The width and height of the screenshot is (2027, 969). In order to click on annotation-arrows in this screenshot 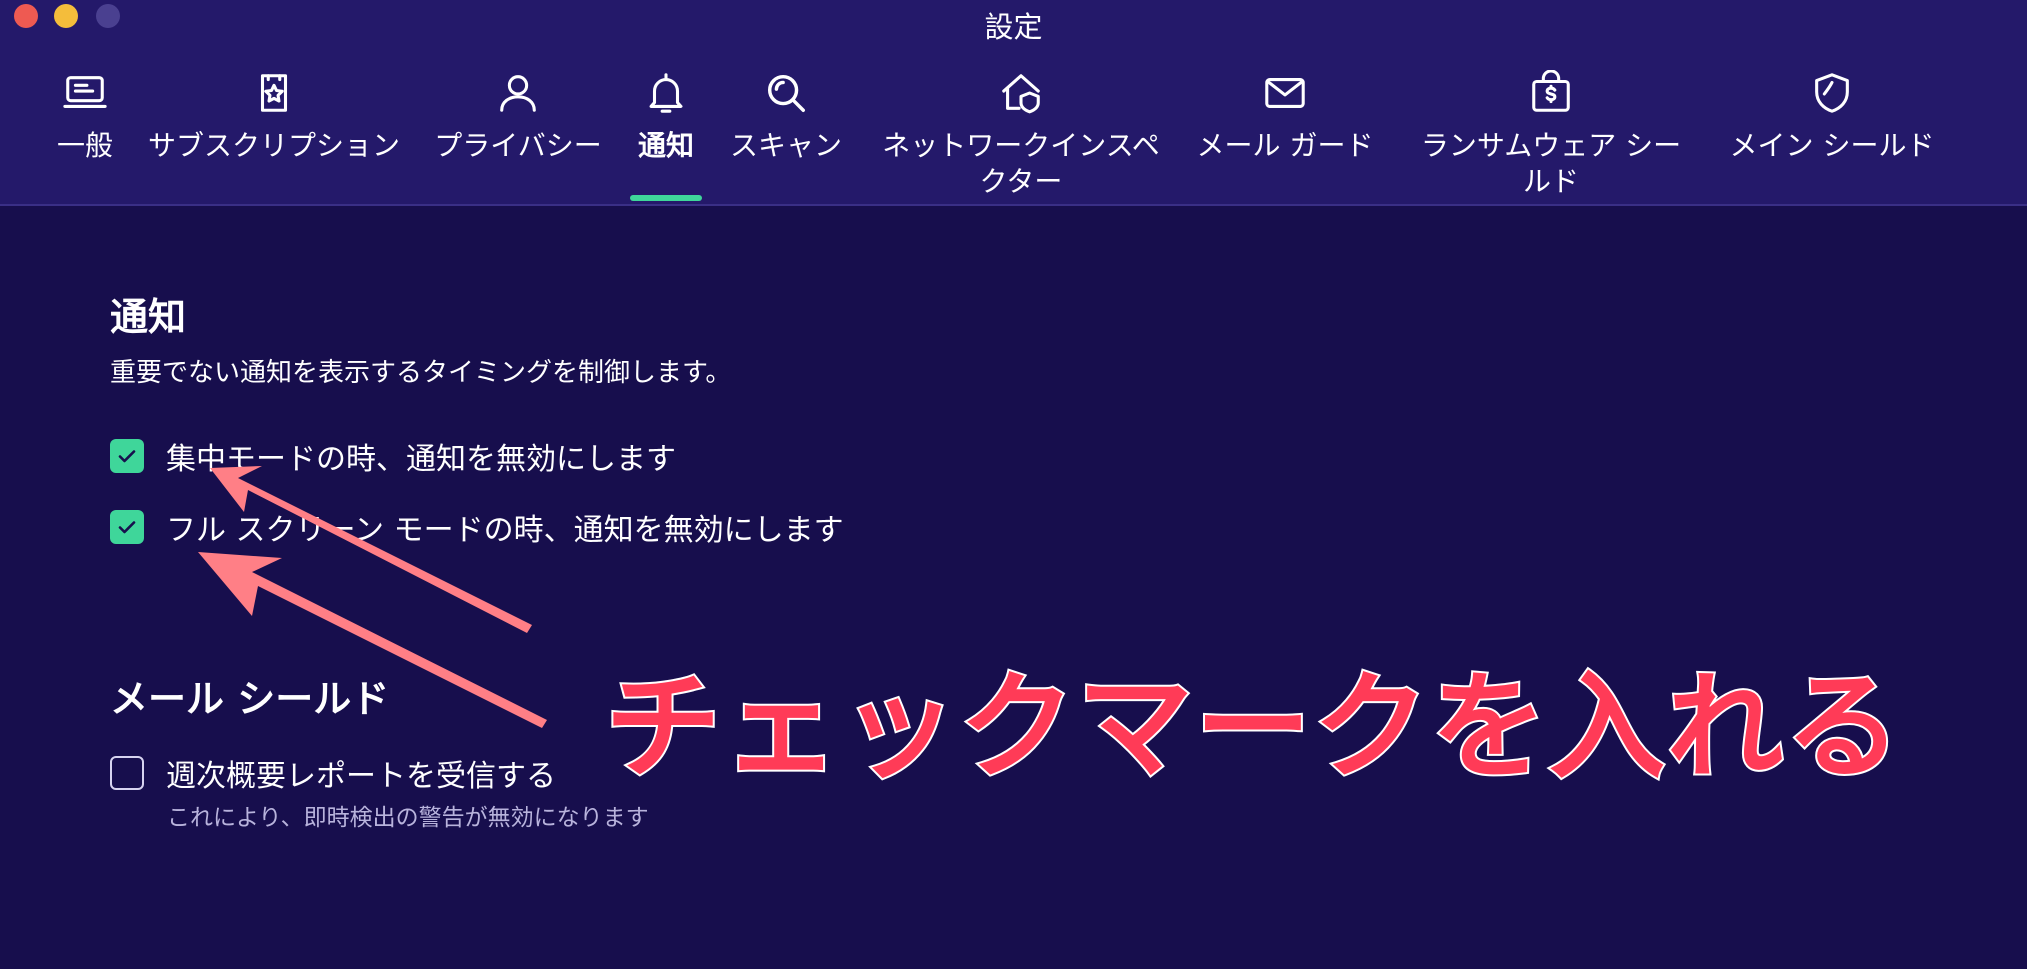, I will do `click(372, 597)`.